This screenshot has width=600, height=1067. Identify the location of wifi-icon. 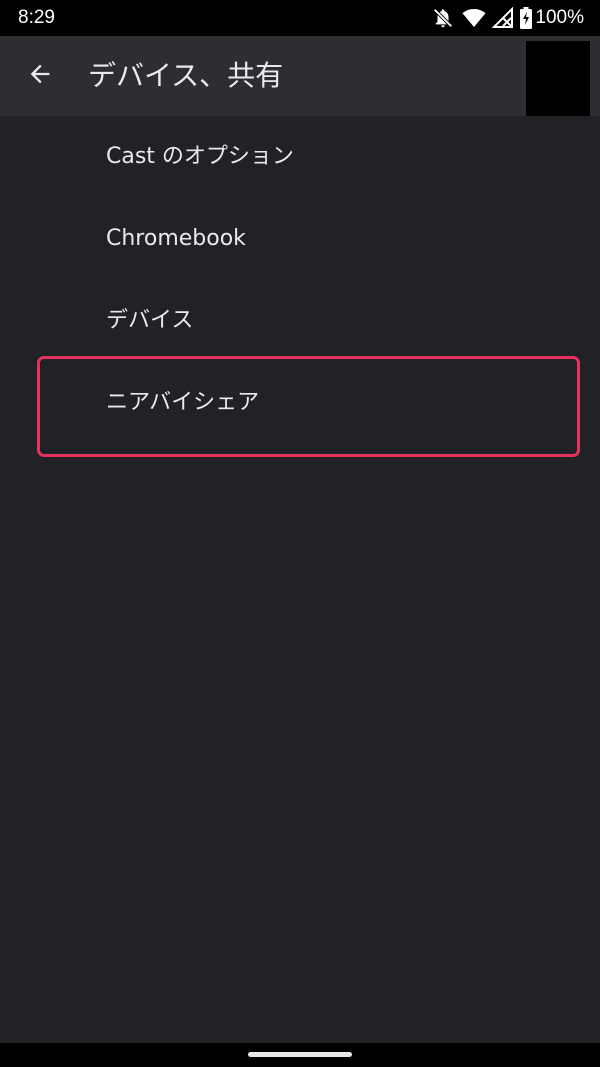
(474, 18).